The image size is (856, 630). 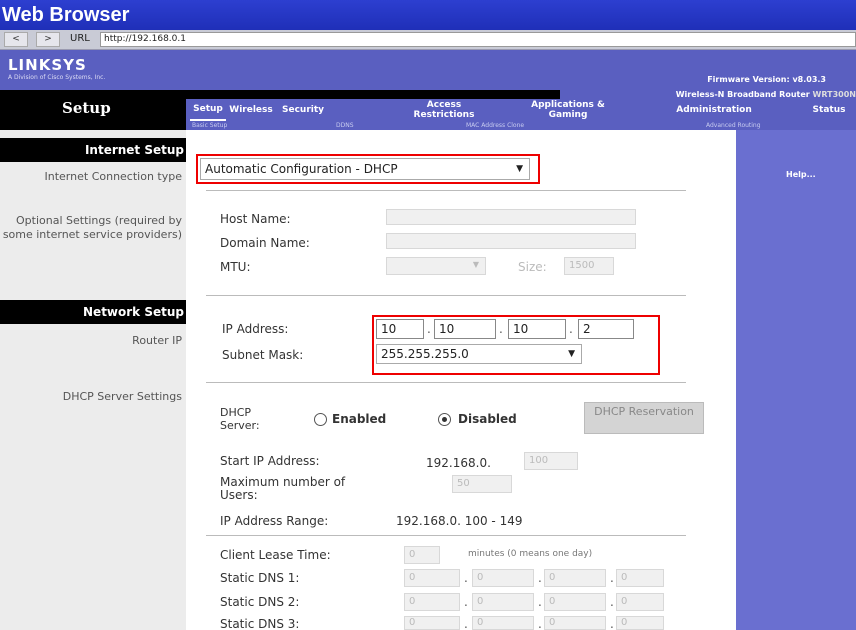 What do you see at coordinates (487, 419) in the screenshot?
I see `dhcp-disabled-label: Disabled` at bounding box center [487, 419].